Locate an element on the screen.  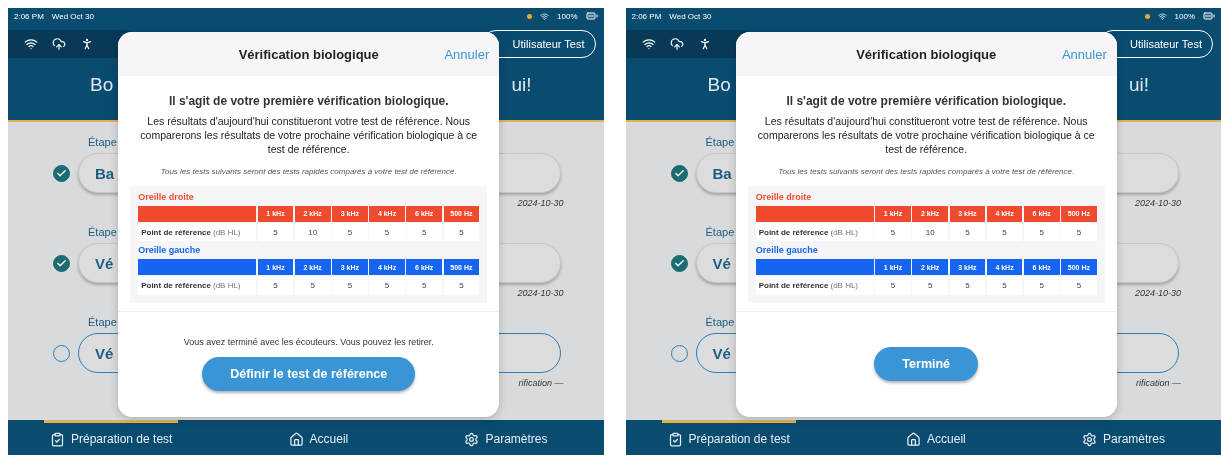
person-icon is located at coordinates (87, 44).